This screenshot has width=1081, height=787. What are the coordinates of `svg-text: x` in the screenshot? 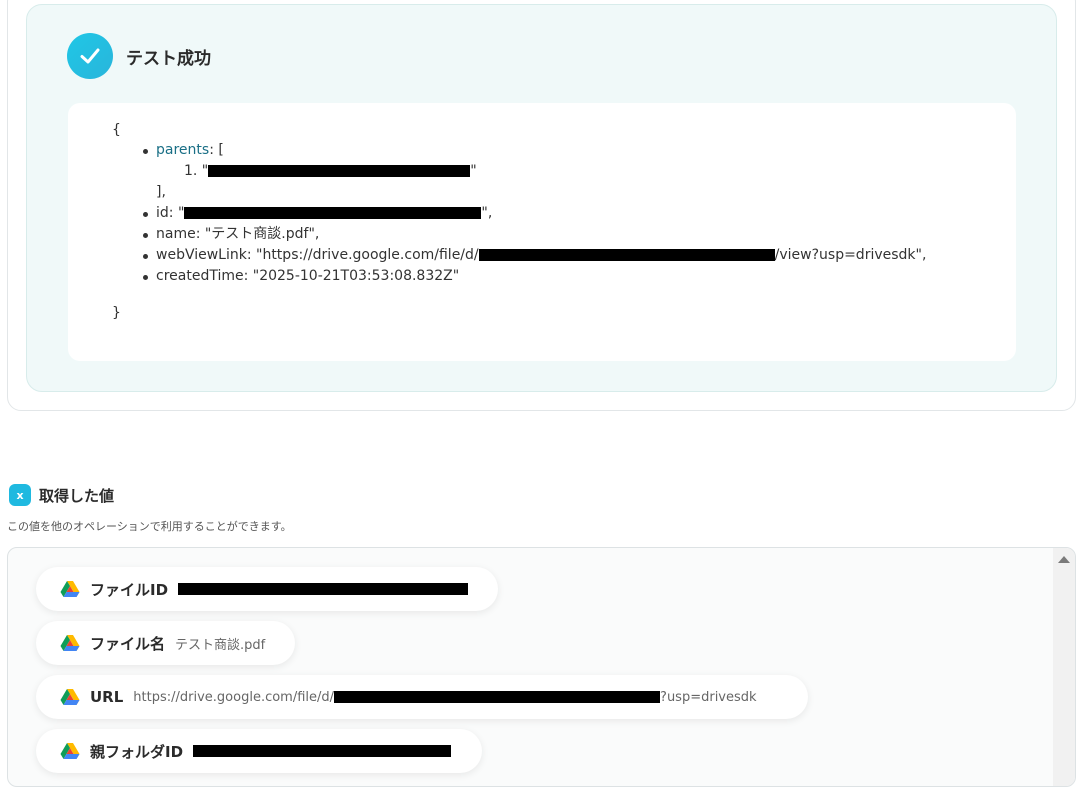 It's located at (19, 495).